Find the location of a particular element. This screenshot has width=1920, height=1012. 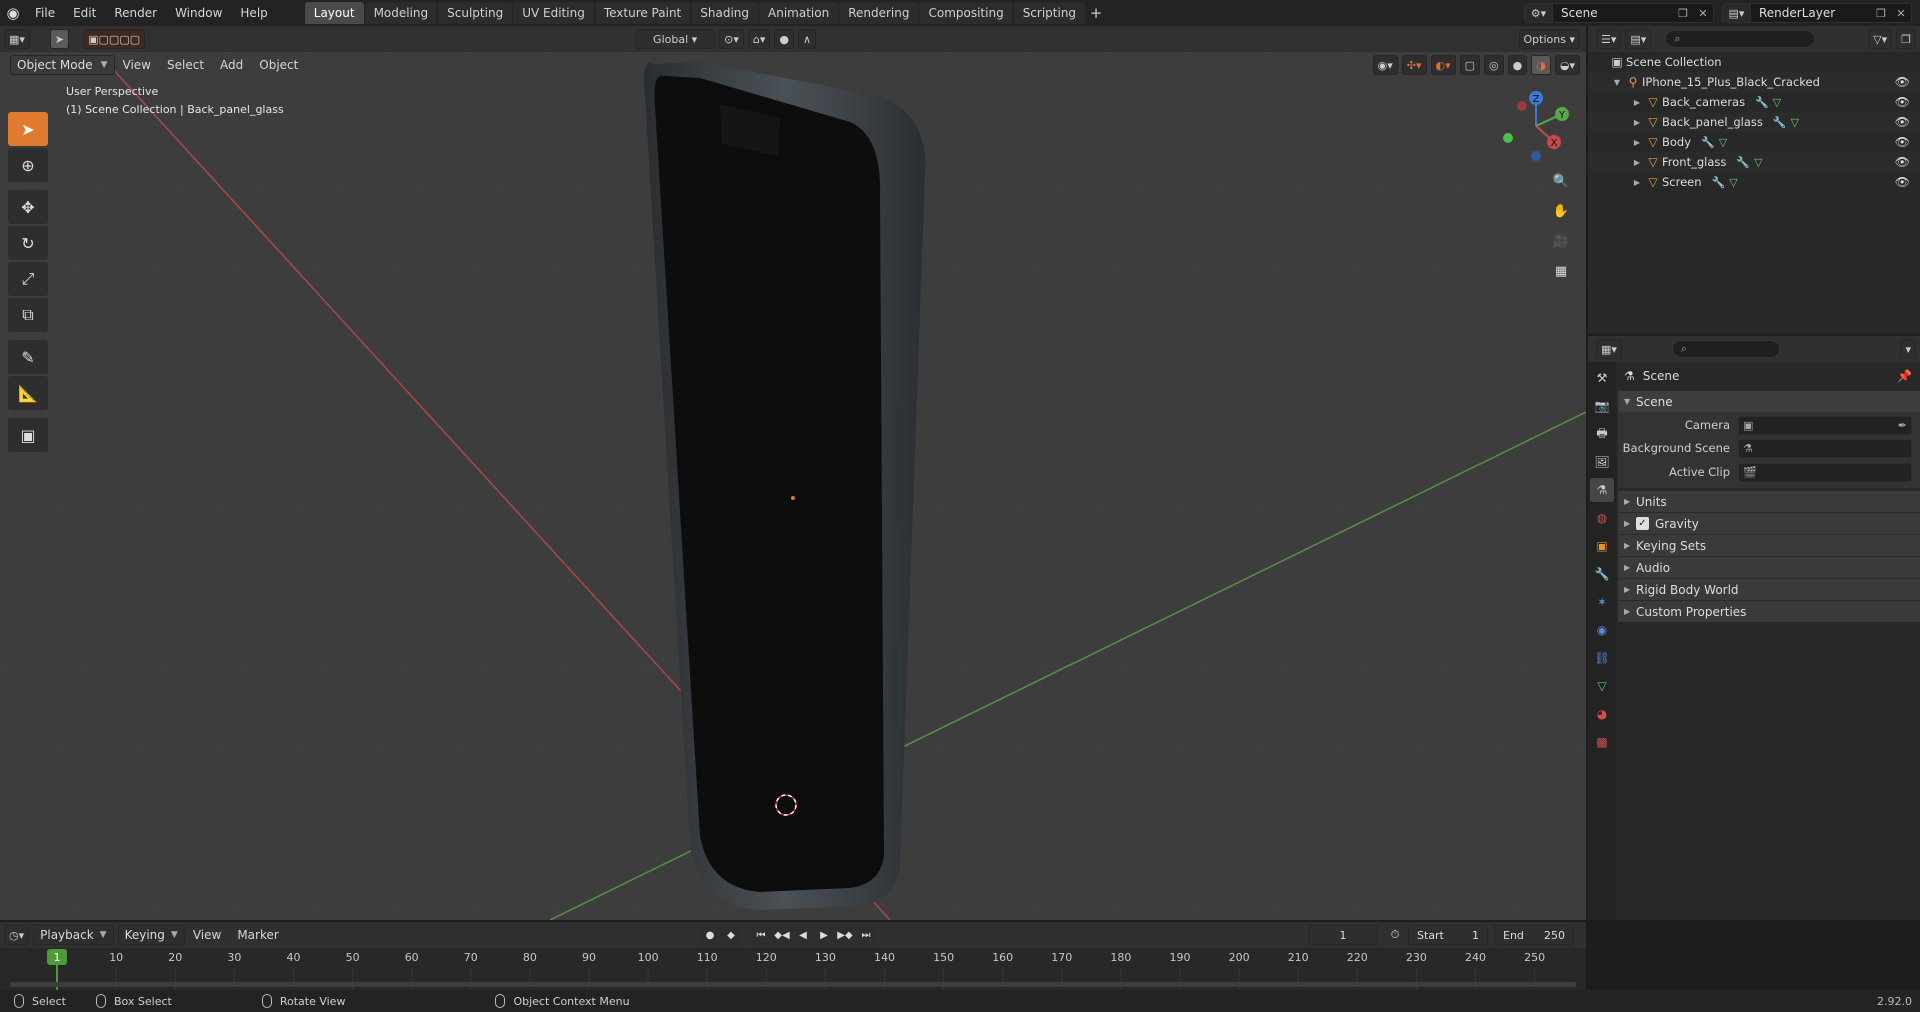

view-layer-selector: ▤▾ RenderLayer ❐ ✕ is located at coordinates (1817, 13).